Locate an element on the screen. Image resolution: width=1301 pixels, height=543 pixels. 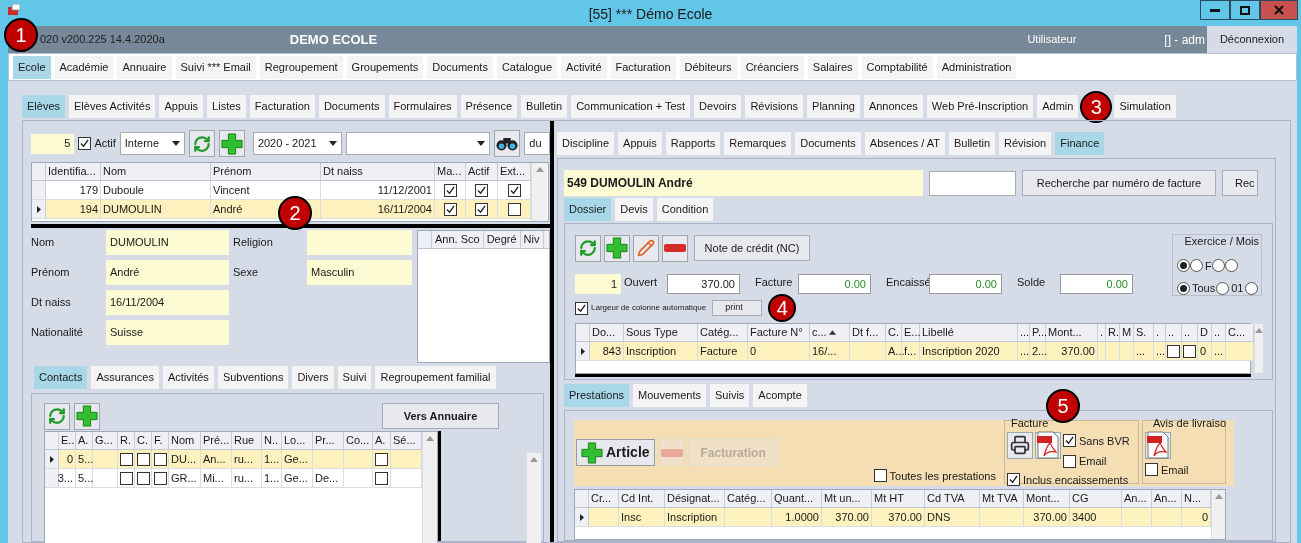
column-header: Cd TVA is located at coordinates (946, 498).